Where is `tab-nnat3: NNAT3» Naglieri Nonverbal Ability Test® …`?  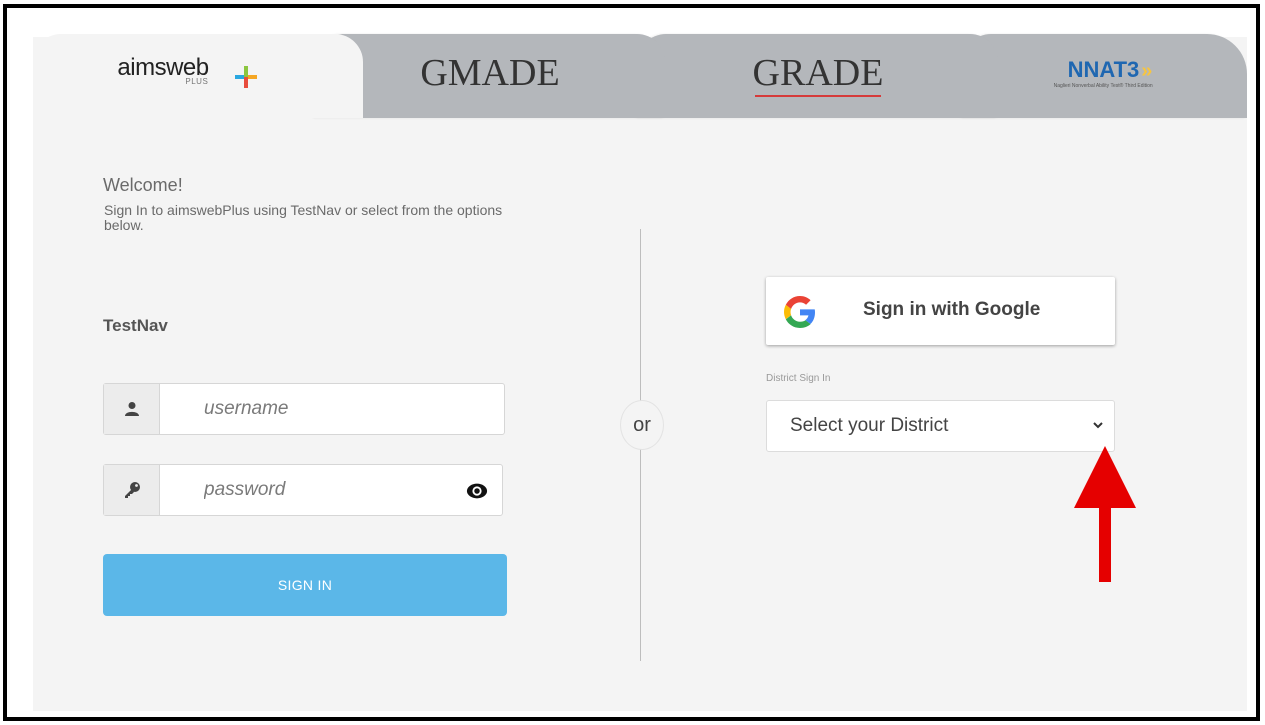 tab-nnat3: NNAT3» Naglieri Nonverbal Ability Test® … is located at coordinates (1105, 76).